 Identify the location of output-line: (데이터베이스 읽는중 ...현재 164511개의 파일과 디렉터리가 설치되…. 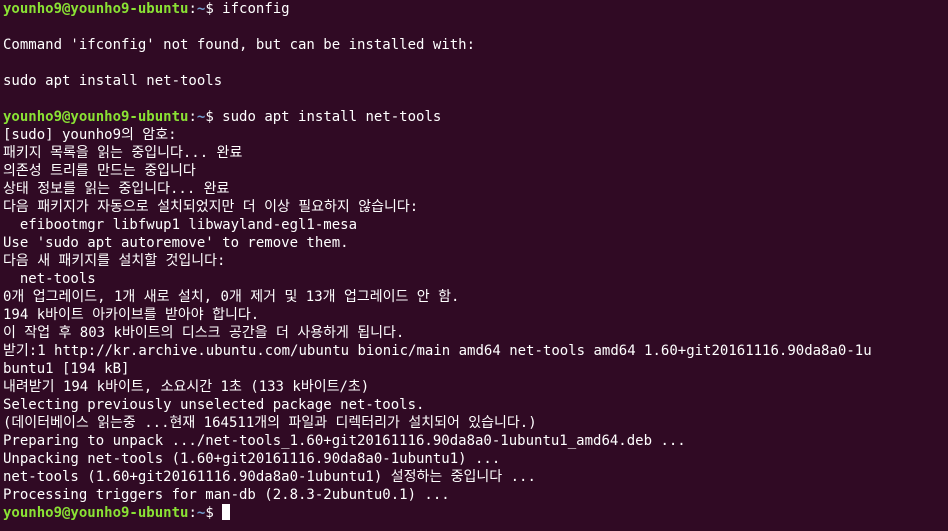
(270, 423).